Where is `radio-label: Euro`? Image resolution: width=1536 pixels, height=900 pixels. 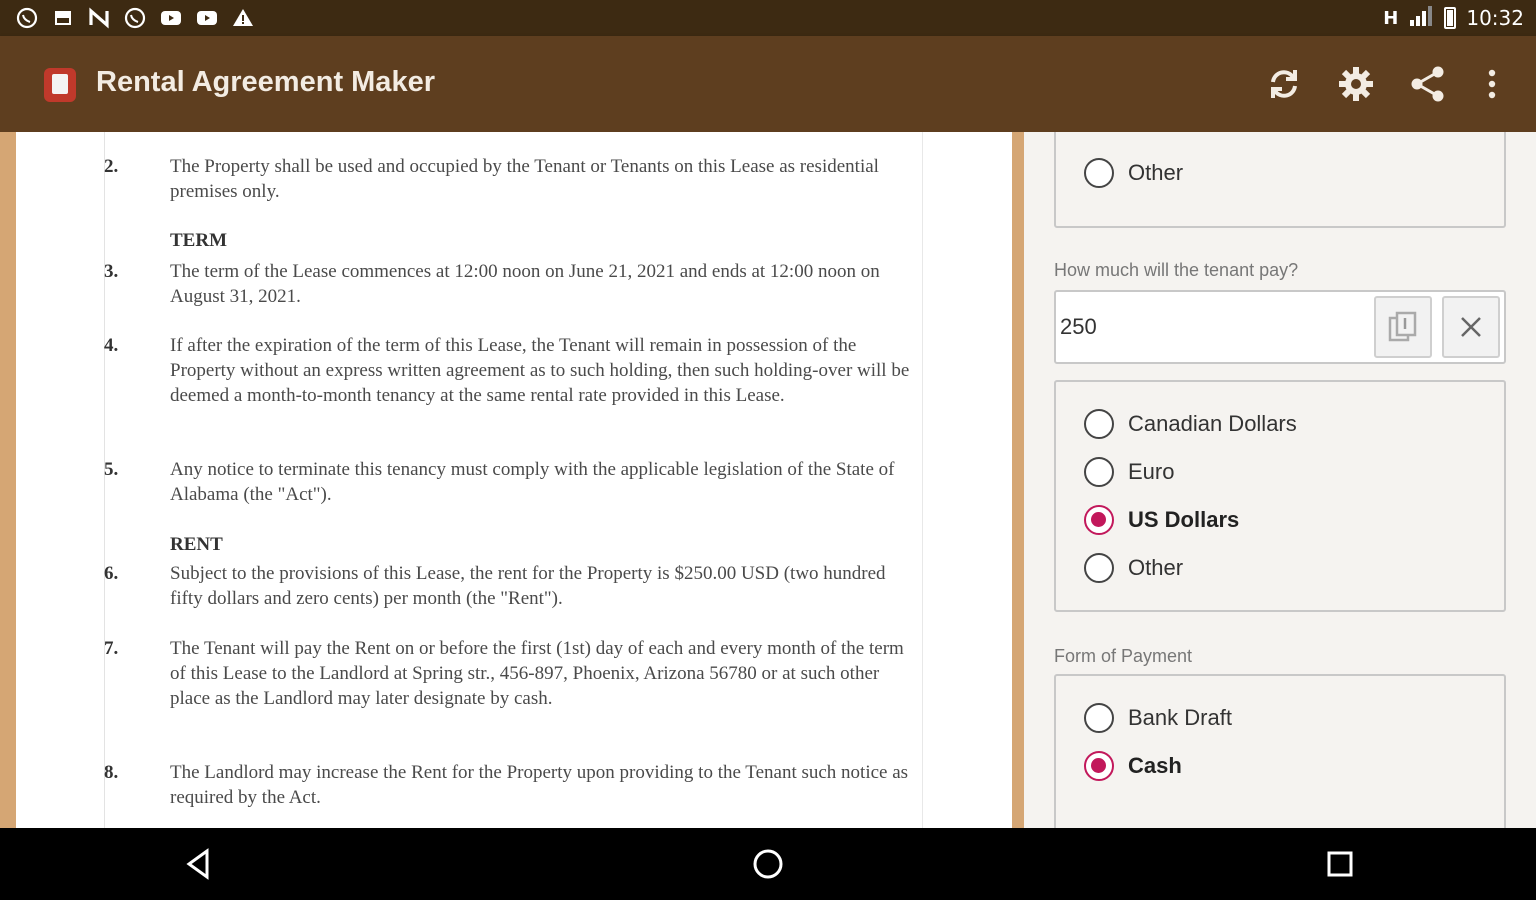 radio-label: Euro is located at coordinates (1151, 471).